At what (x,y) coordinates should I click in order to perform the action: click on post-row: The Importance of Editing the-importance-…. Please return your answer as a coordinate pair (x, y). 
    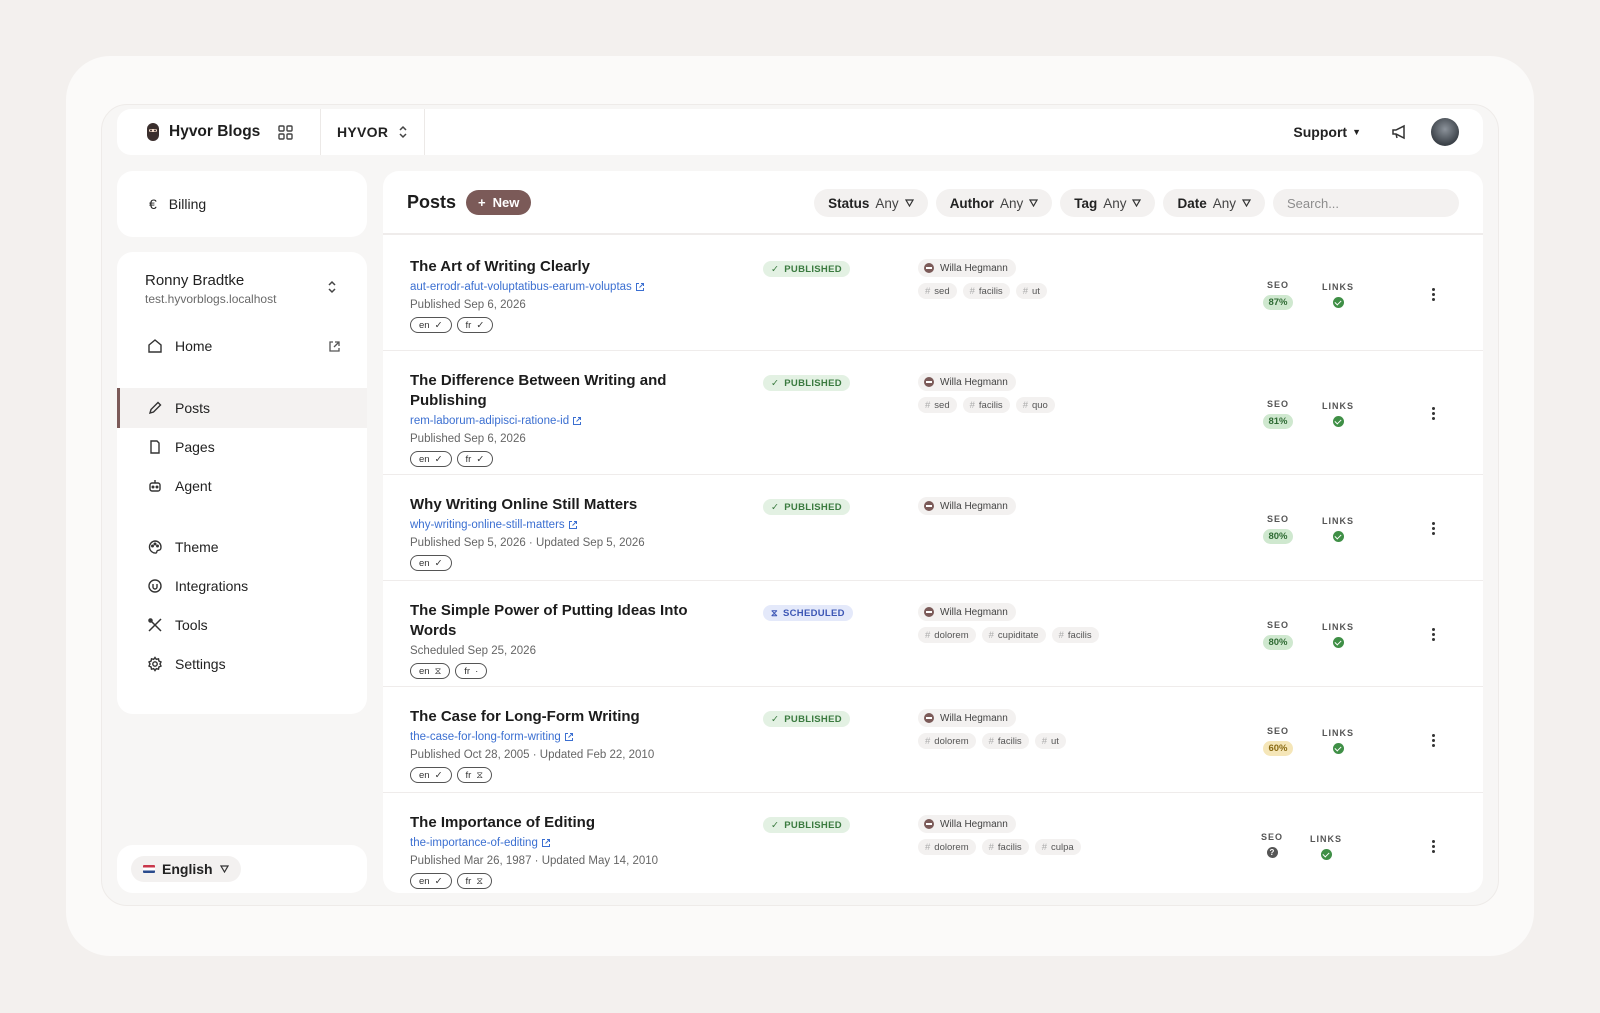
    Looking at the image, I should click on (933, 843).